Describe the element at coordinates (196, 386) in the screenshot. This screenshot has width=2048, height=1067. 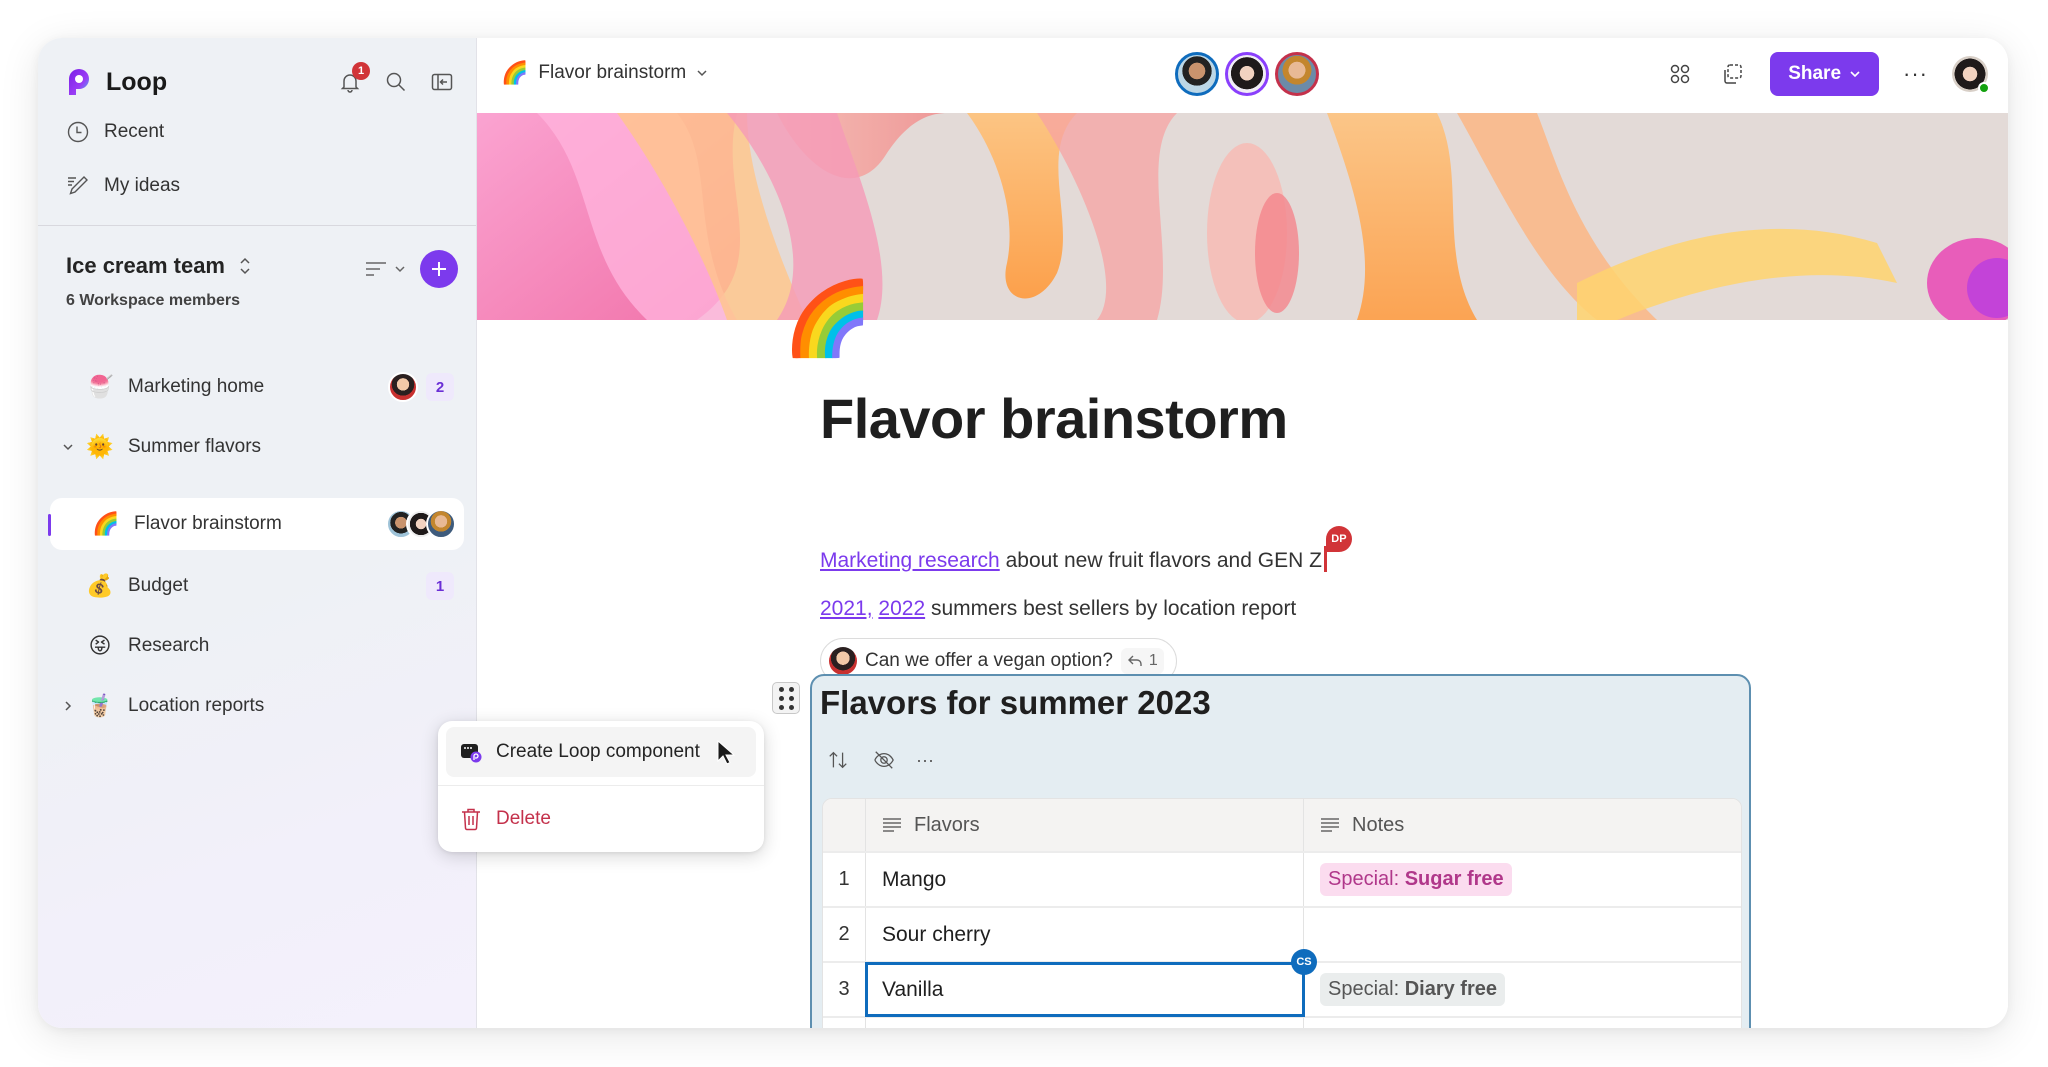
I see `tree-item-label: Marketing home` at that location.